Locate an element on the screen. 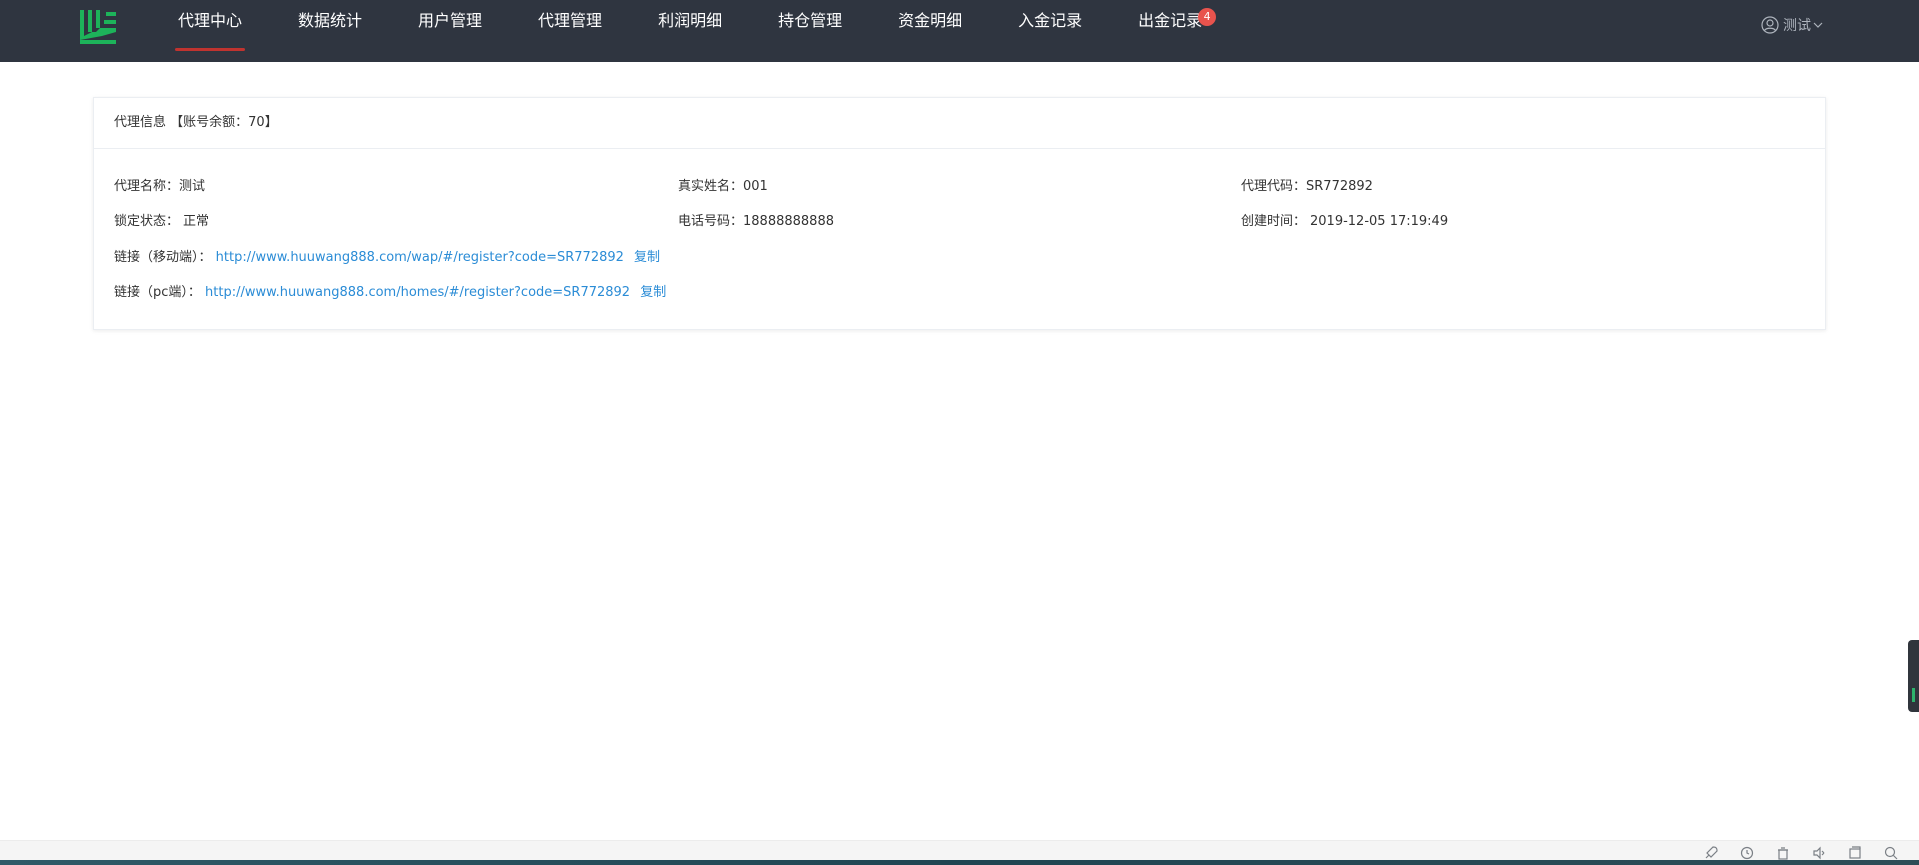 The width and height of the screenshot is (1919, 865). nav-item-agent-management: 代理管理 is located at coordinates (570, 31).